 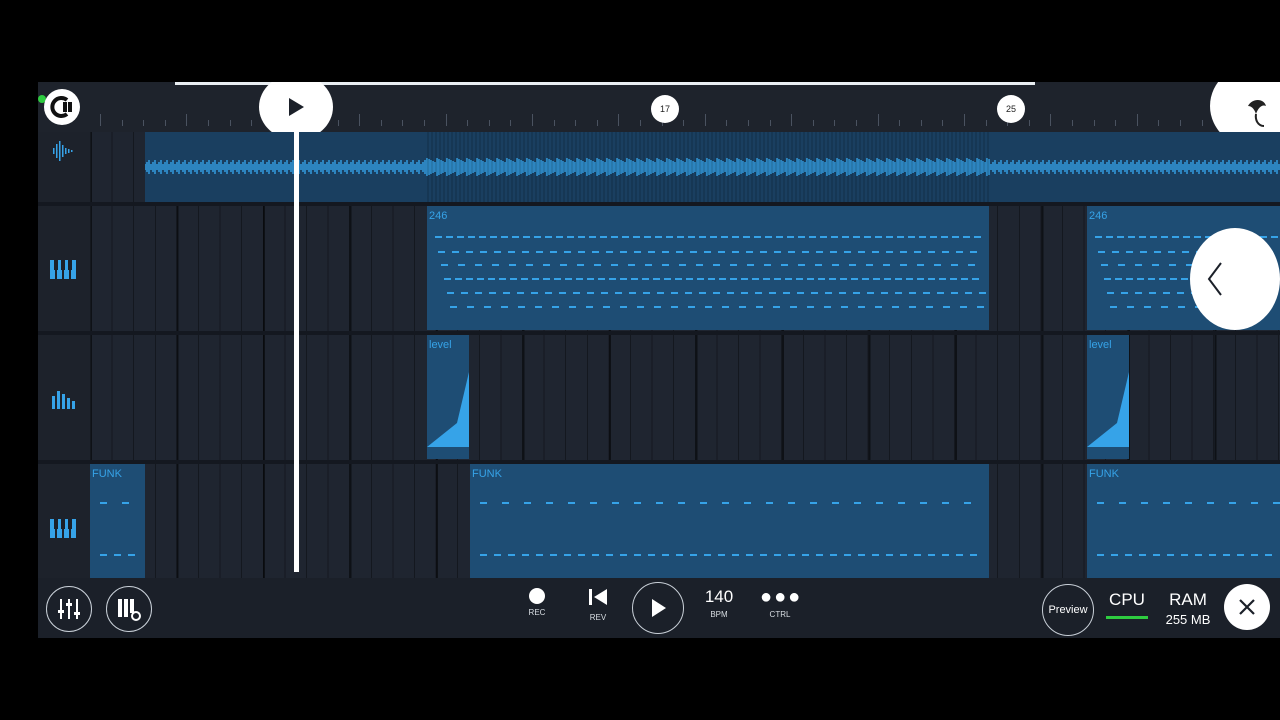 I want to click on rewind-button: REV, so click(x=598, y=605).